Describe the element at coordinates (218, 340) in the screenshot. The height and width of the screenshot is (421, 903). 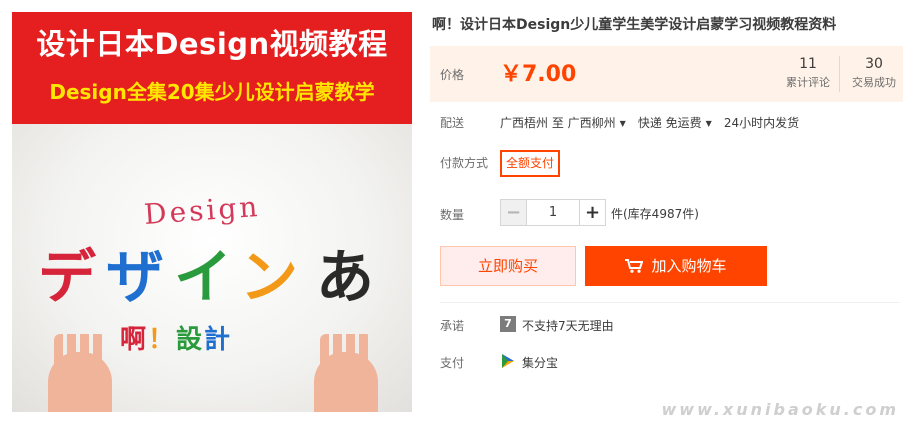
I see `ah-char: 計` at that location.